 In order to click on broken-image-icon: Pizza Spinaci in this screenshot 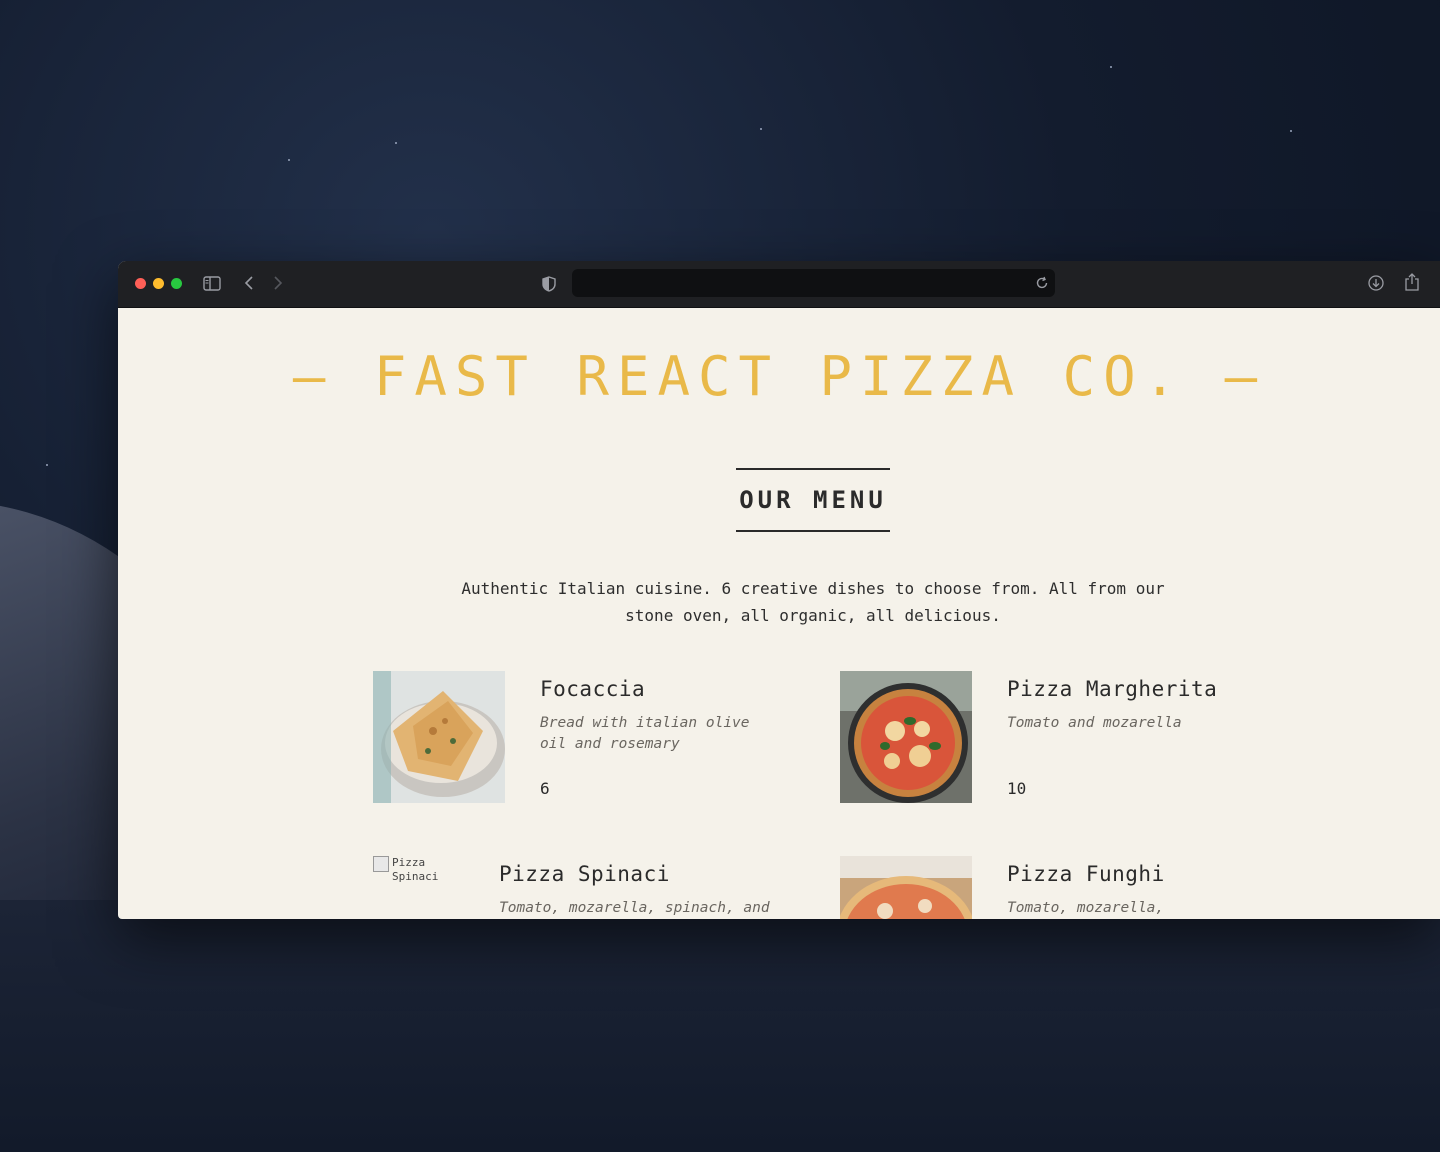, I will do `click(407, 870)`.